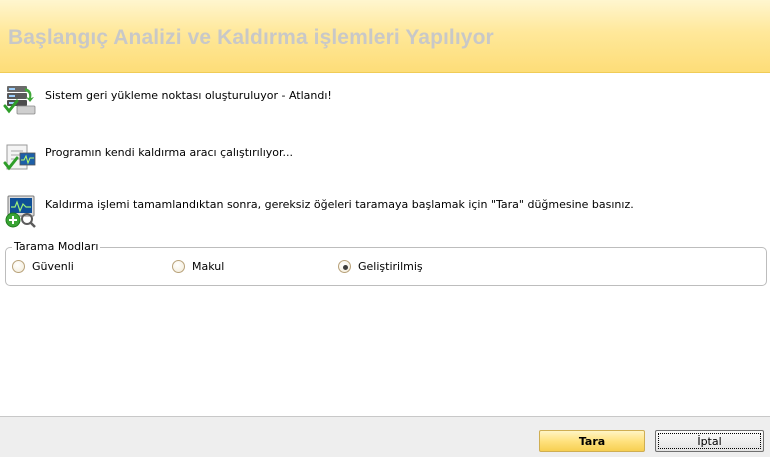 This screenshot has width=770, height=457. I want to click on scan-modes-legend: Tarama Modları, so click(56, 246).